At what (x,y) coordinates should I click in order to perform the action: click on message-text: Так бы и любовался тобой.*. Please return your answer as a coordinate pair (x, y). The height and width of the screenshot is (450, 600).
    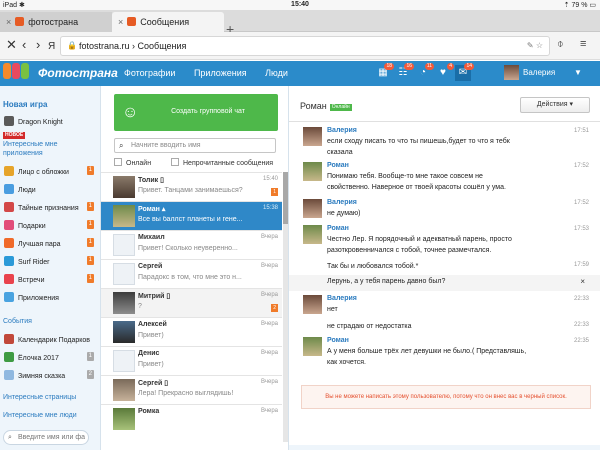
    Looking at the image, I should click on (373, 266).